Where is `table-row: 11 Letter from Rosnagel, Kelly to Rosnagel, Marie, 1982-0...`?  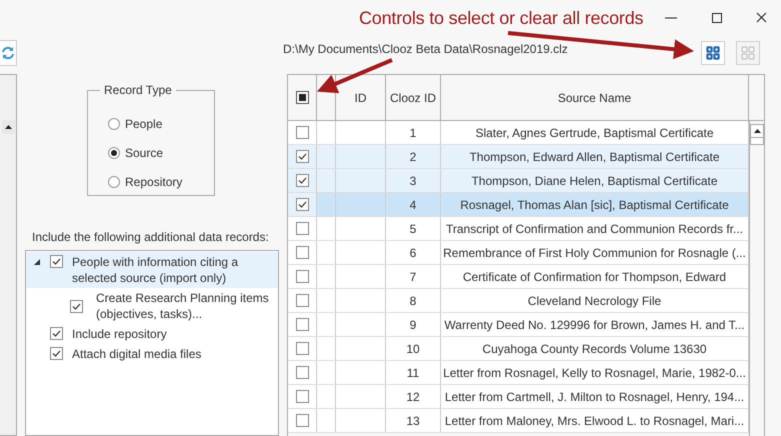 table-row: 11 Letter from Rosnagel, Kelly to Rosnagel, Marie, 1982-0... is located at coordinates (518, 373).